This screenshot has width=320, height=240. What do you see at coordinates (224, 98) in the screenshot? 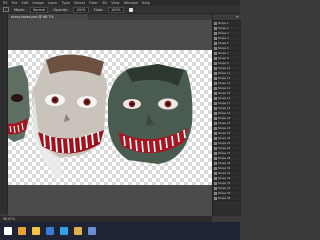
I see `layer-name: Shape 16` at bounding box center [224, 98].